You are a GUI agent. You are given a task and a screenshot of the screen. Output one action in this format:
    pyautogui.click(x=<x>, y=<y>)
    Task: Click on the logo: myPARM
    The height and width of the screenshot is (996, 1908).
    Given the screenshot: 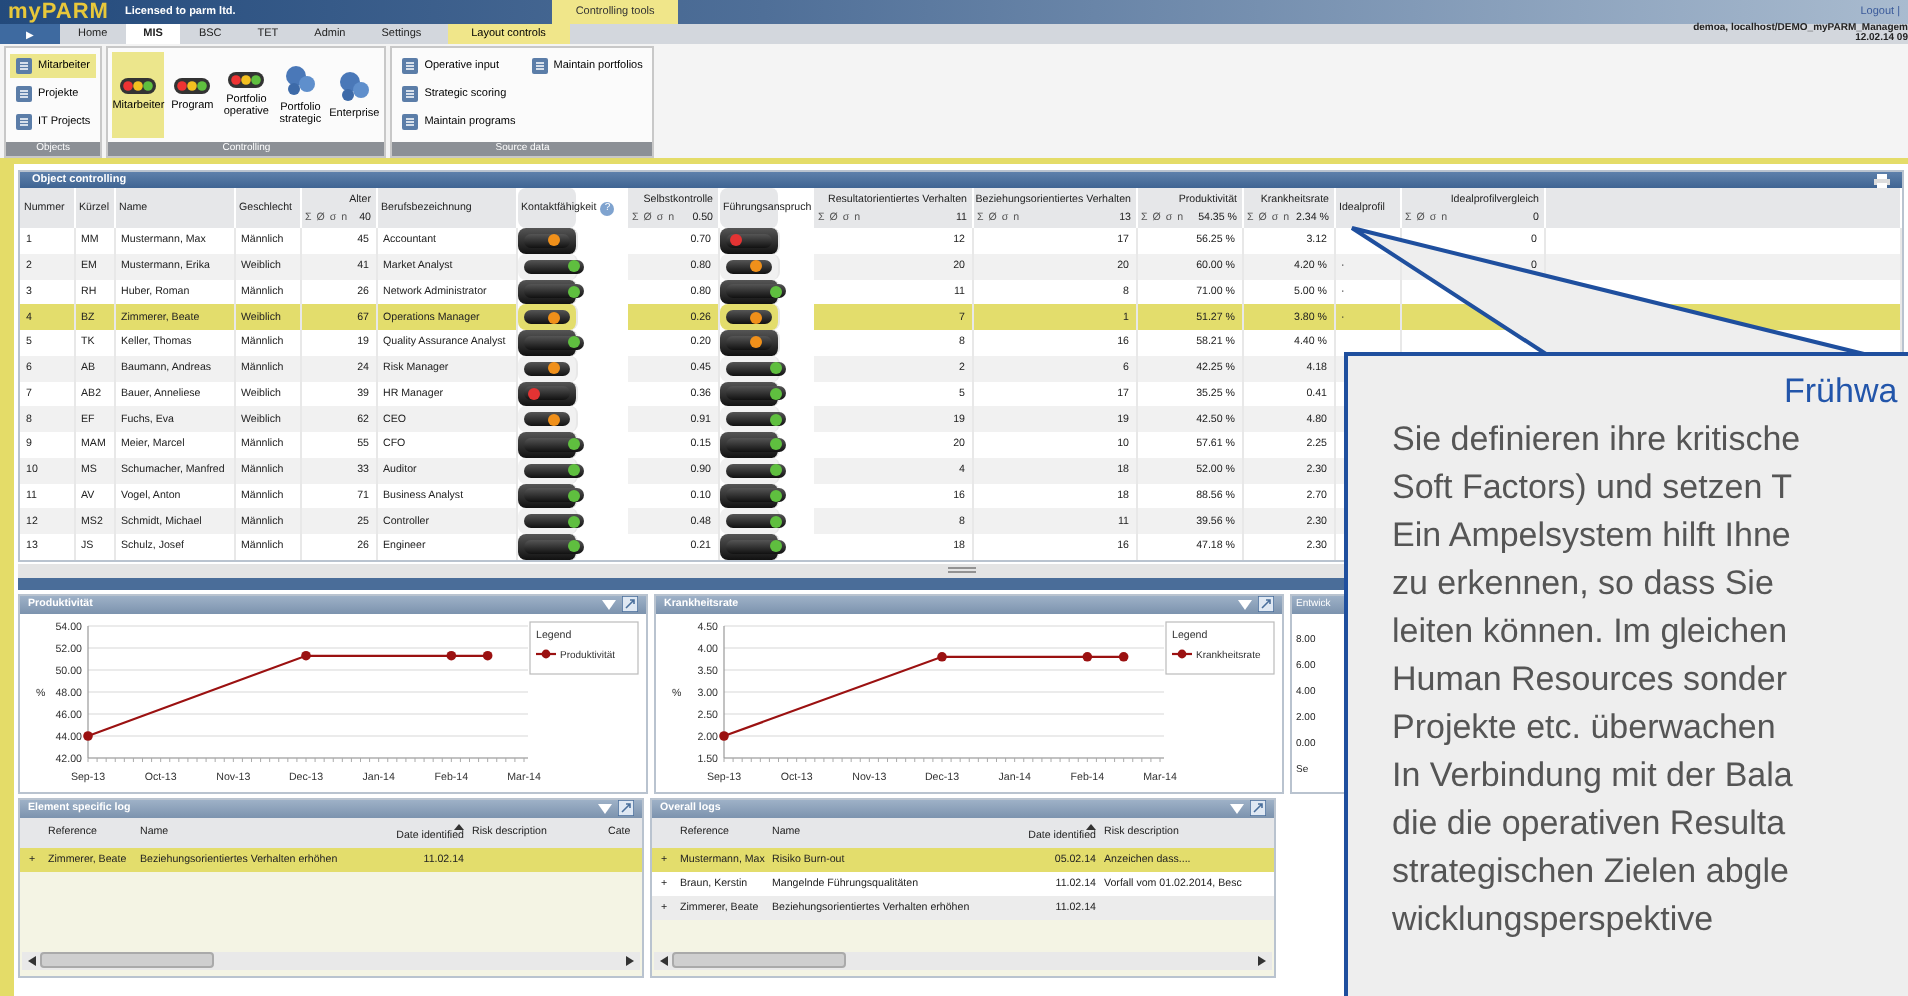 What is the action you would take?
    pyautogui.click(x=58, y=12)
    